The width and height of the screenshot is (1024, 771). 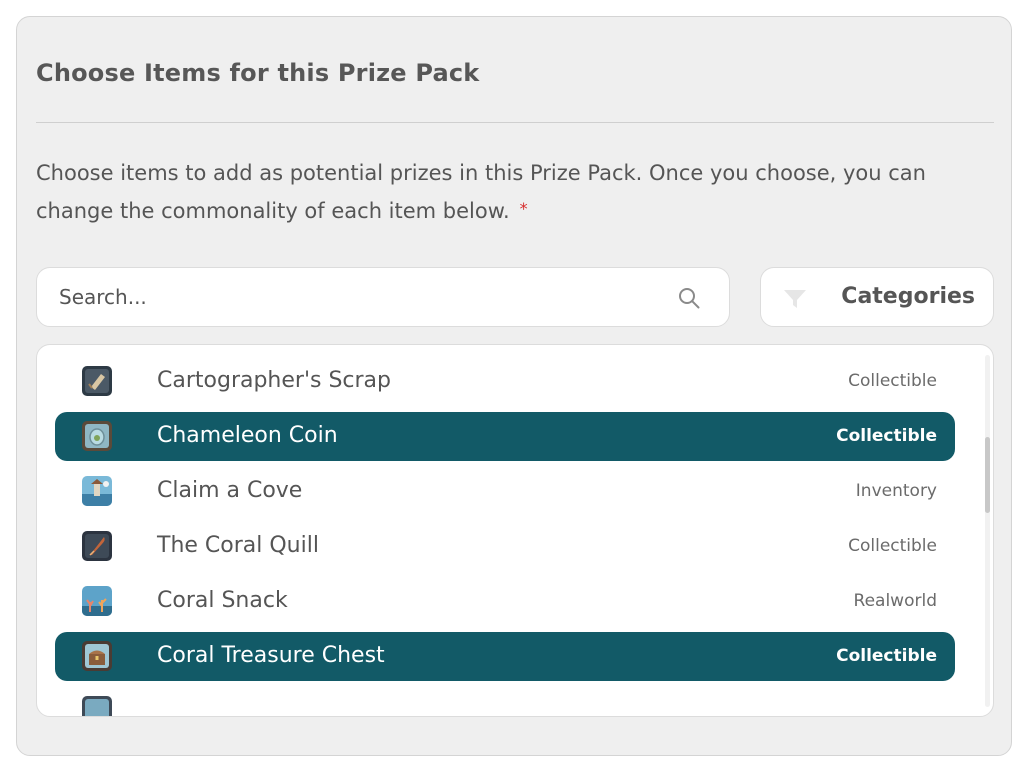 What do you see at coordinates (505, 436) in the screenshot?
I see `list-item: Chameleon Coin Collectible` at bounding box center [505, 436].